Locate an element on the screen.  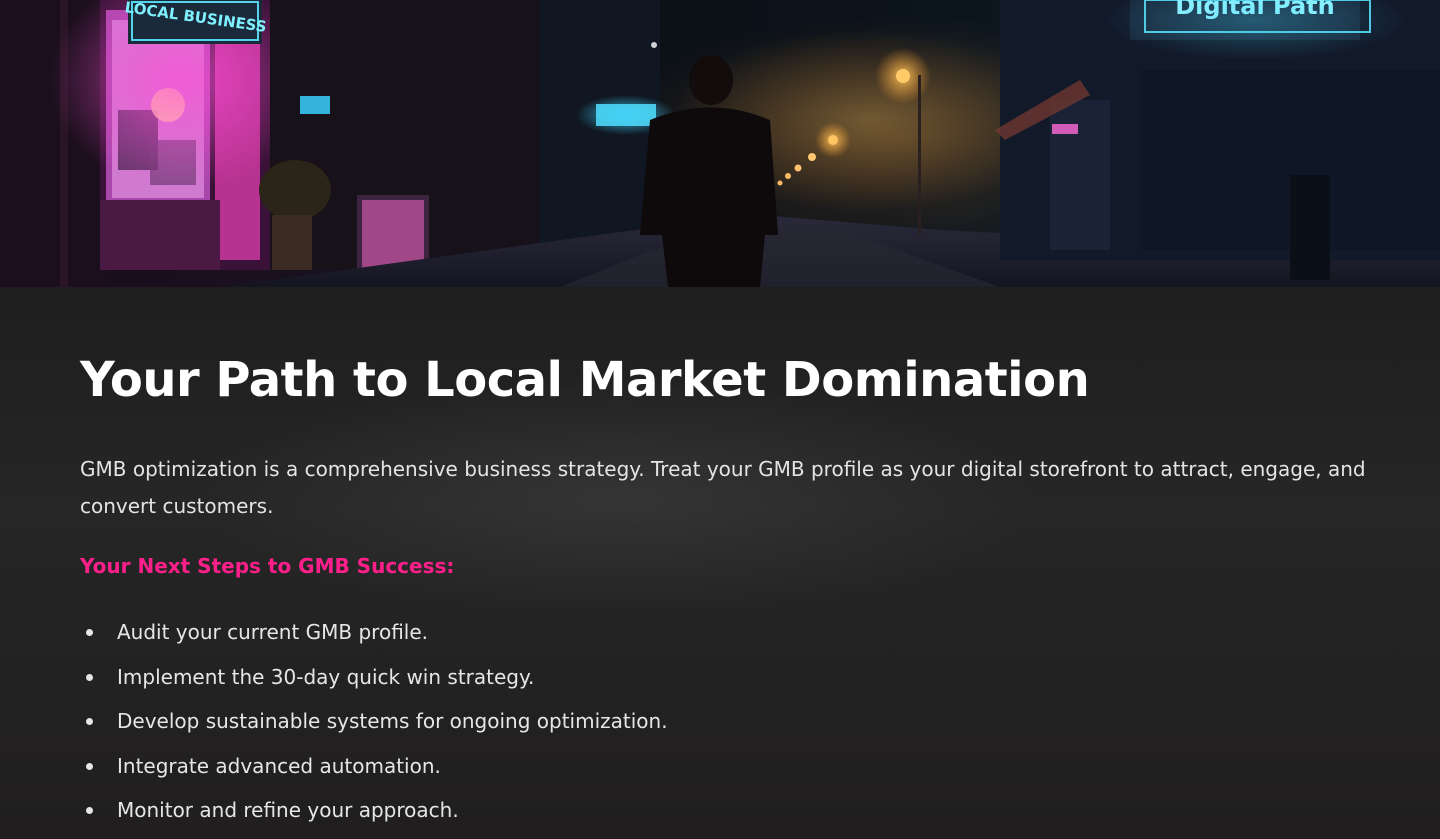
list-item-text: Monitor and refine your approach. is located at coordinates (288, 810).